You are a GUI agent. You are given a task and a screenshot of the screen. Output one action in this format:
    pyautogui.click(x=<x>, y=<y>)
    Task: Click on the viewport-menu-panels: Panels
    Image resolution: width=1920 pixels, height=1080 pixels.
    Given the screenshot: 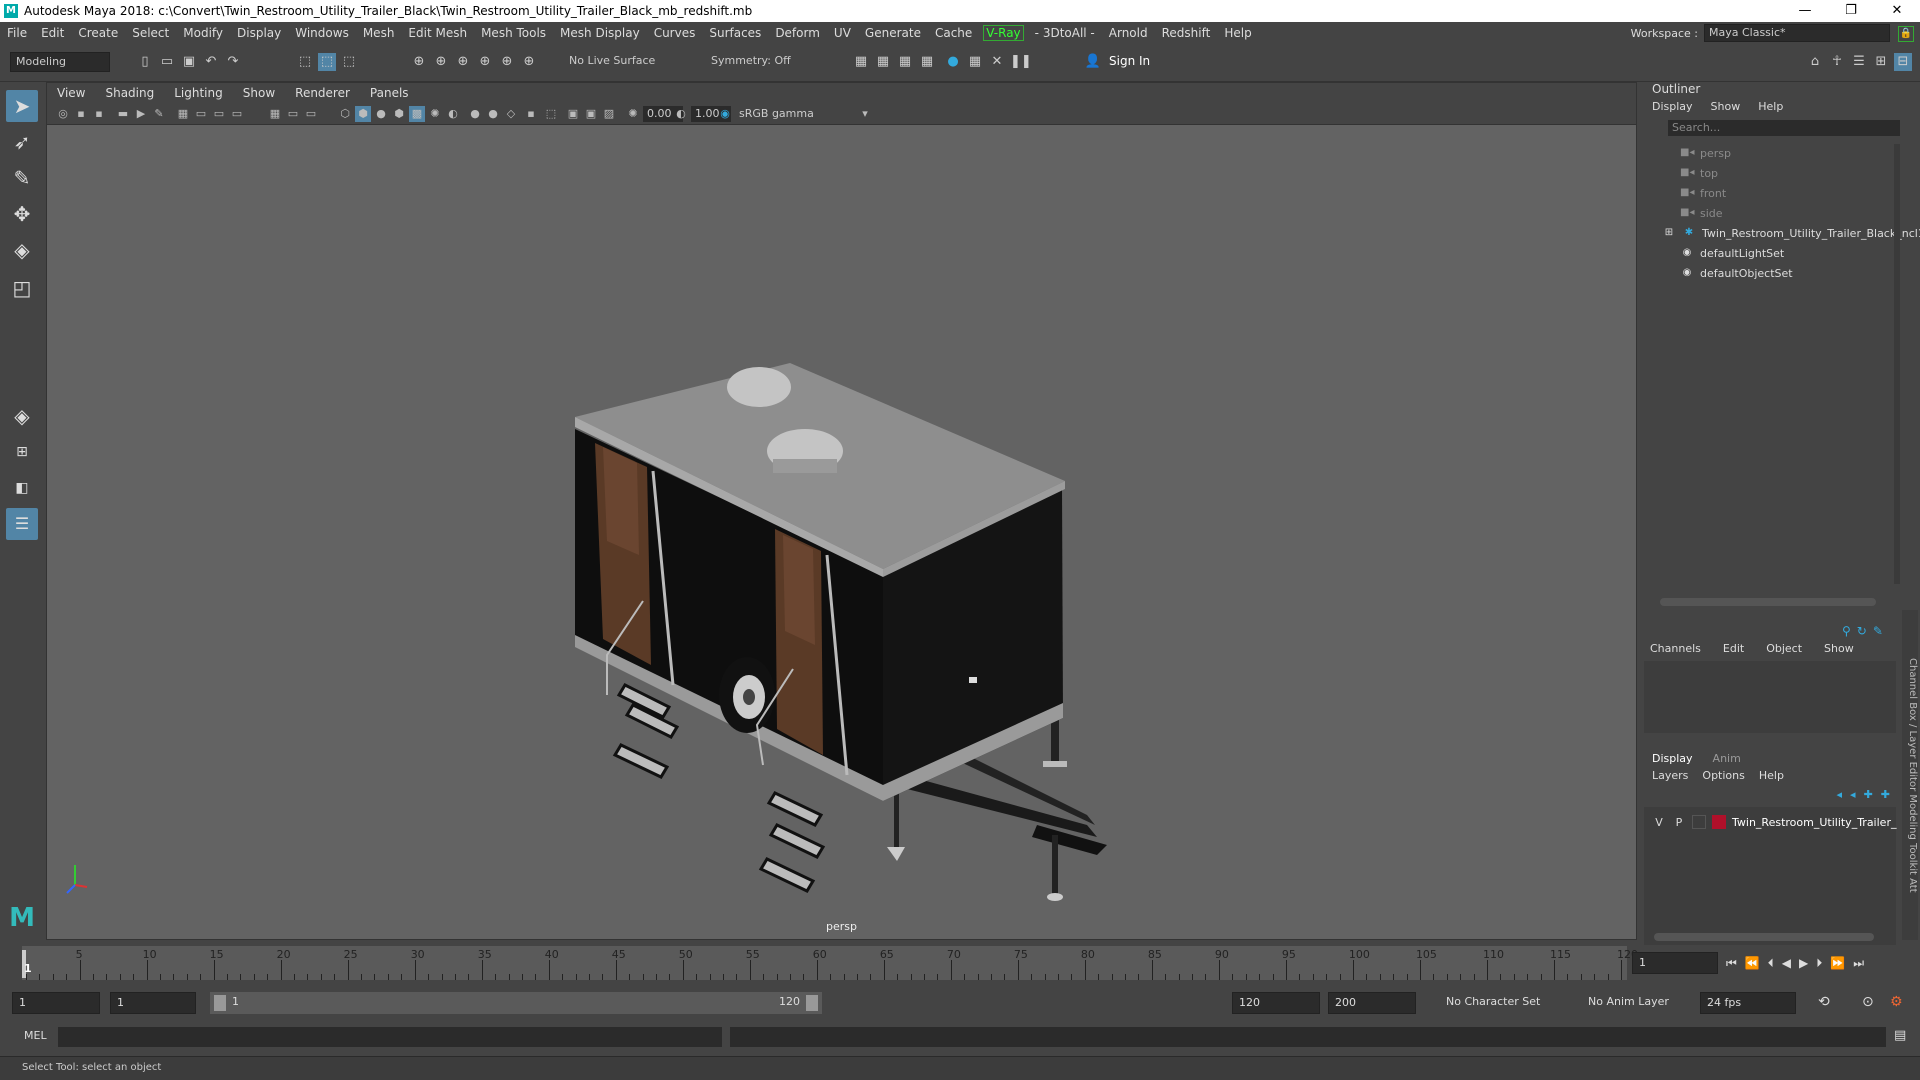 What is the action you would take?
    pyautogui.click(x=389, y=93)
    